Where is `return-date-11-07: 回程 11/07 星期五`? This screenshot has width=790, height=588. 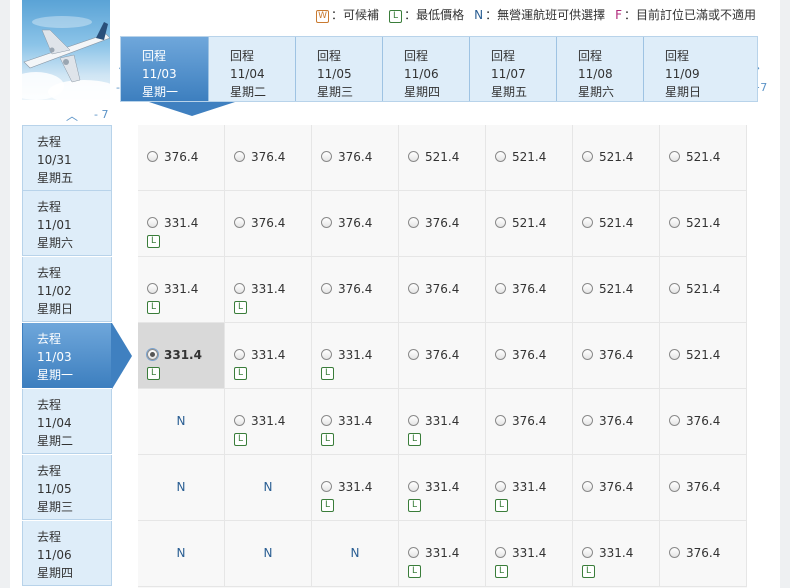
return-date-11-07: 回程 11/07 星期五 is located at coordinates (512, 69).